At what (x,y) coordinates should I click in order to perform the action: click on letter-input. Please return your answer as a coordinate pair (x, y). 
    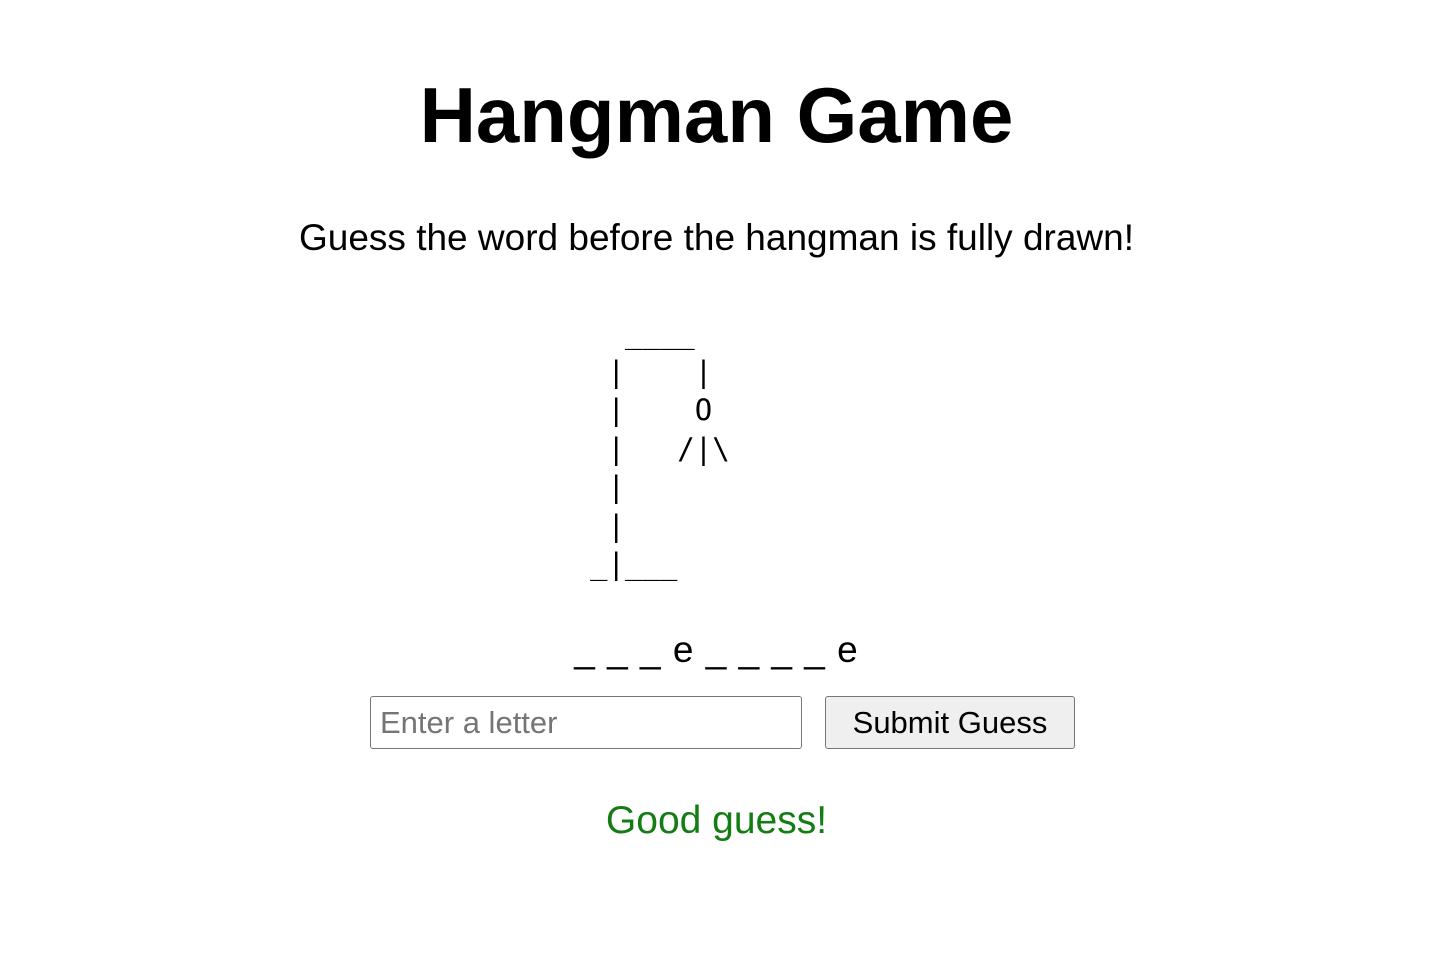
    Looking at the image, I should click on (586, 722).